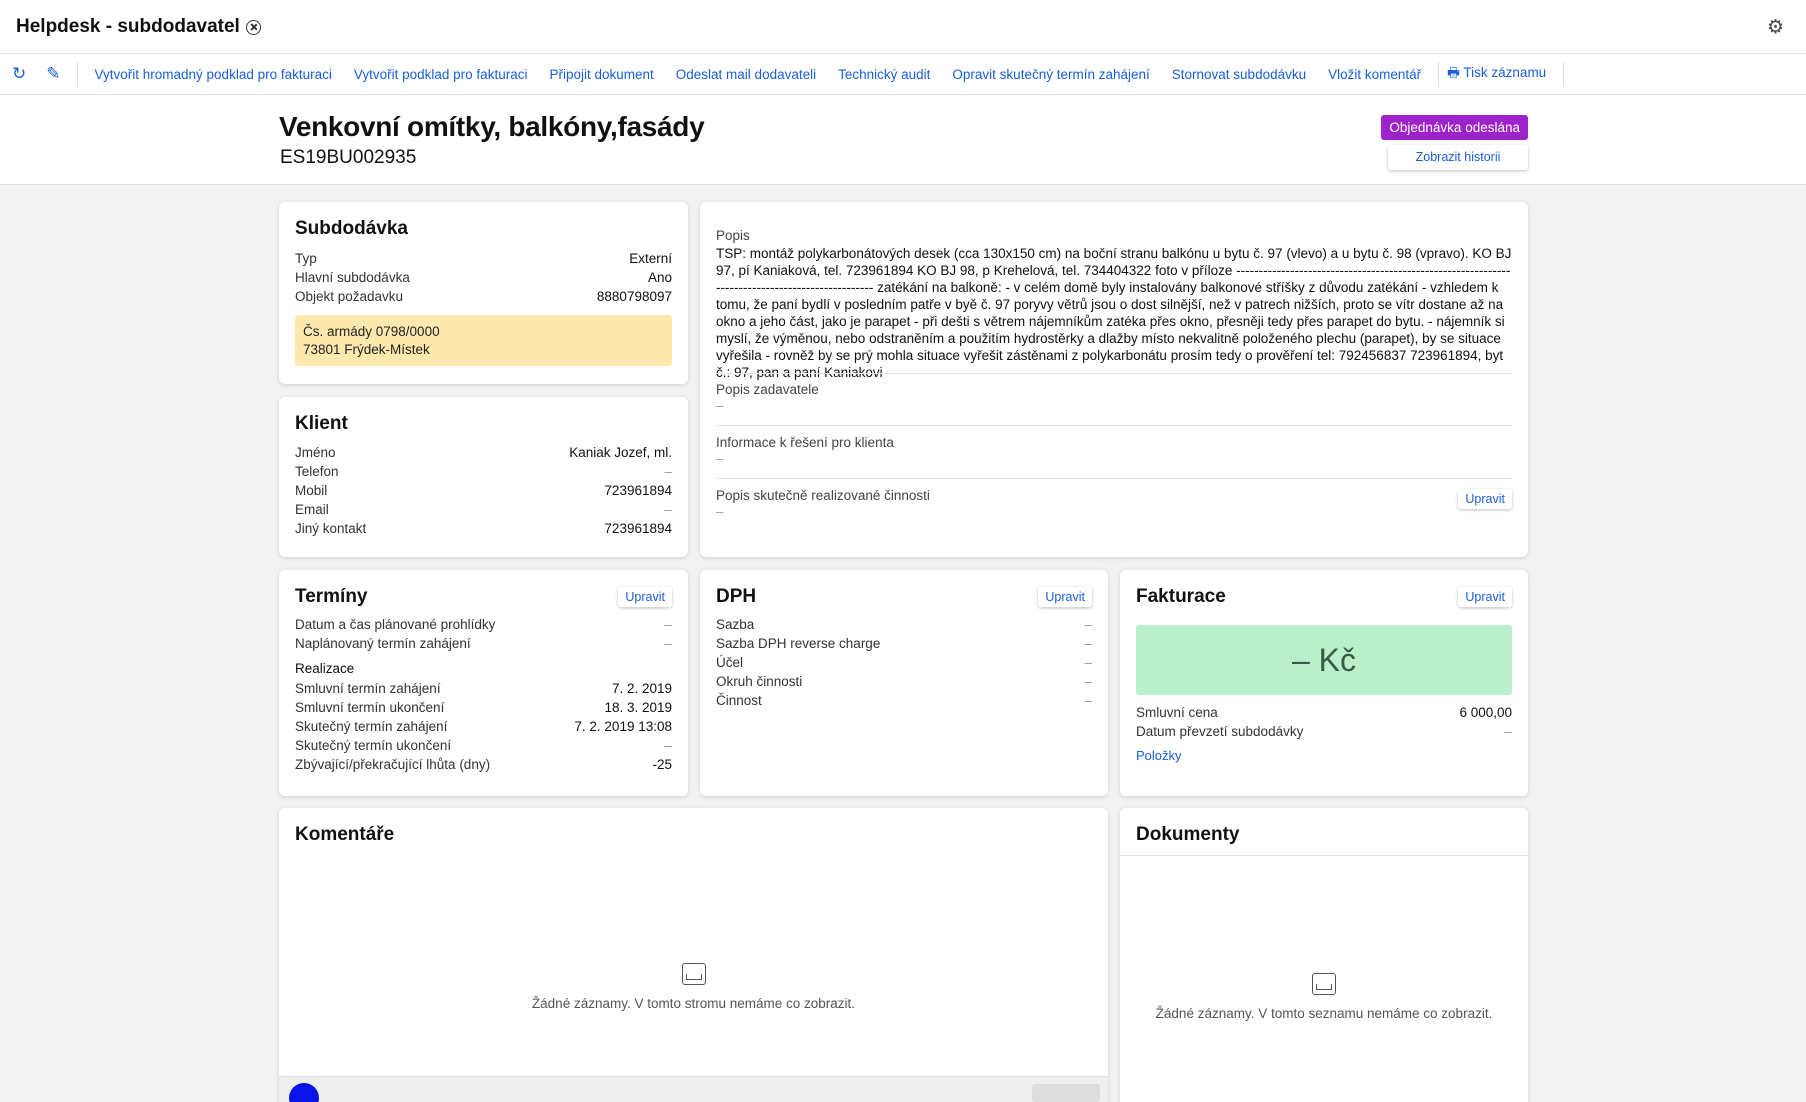 The width and height of the screenshot is (1806, 1102). I want to click on info-row: Činnost –, so click(904, 700).